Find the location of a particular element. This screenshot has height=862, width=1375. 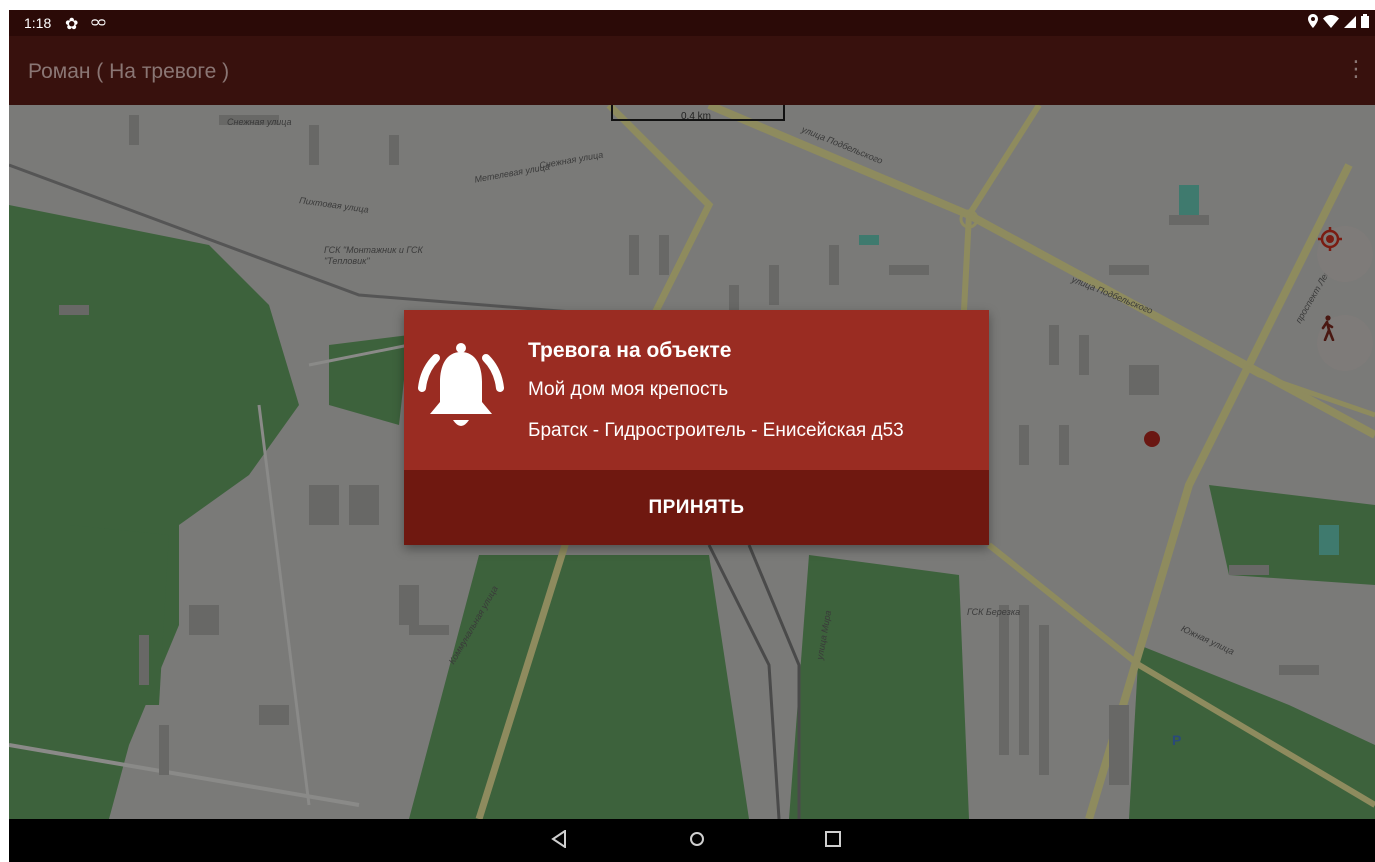

recents-icon is located at coordinates (833, 841).